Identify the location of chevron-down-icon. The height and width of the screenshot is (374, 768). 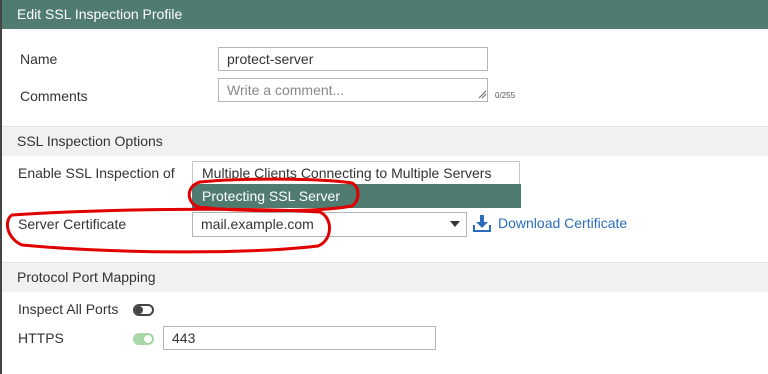
(455, 224).